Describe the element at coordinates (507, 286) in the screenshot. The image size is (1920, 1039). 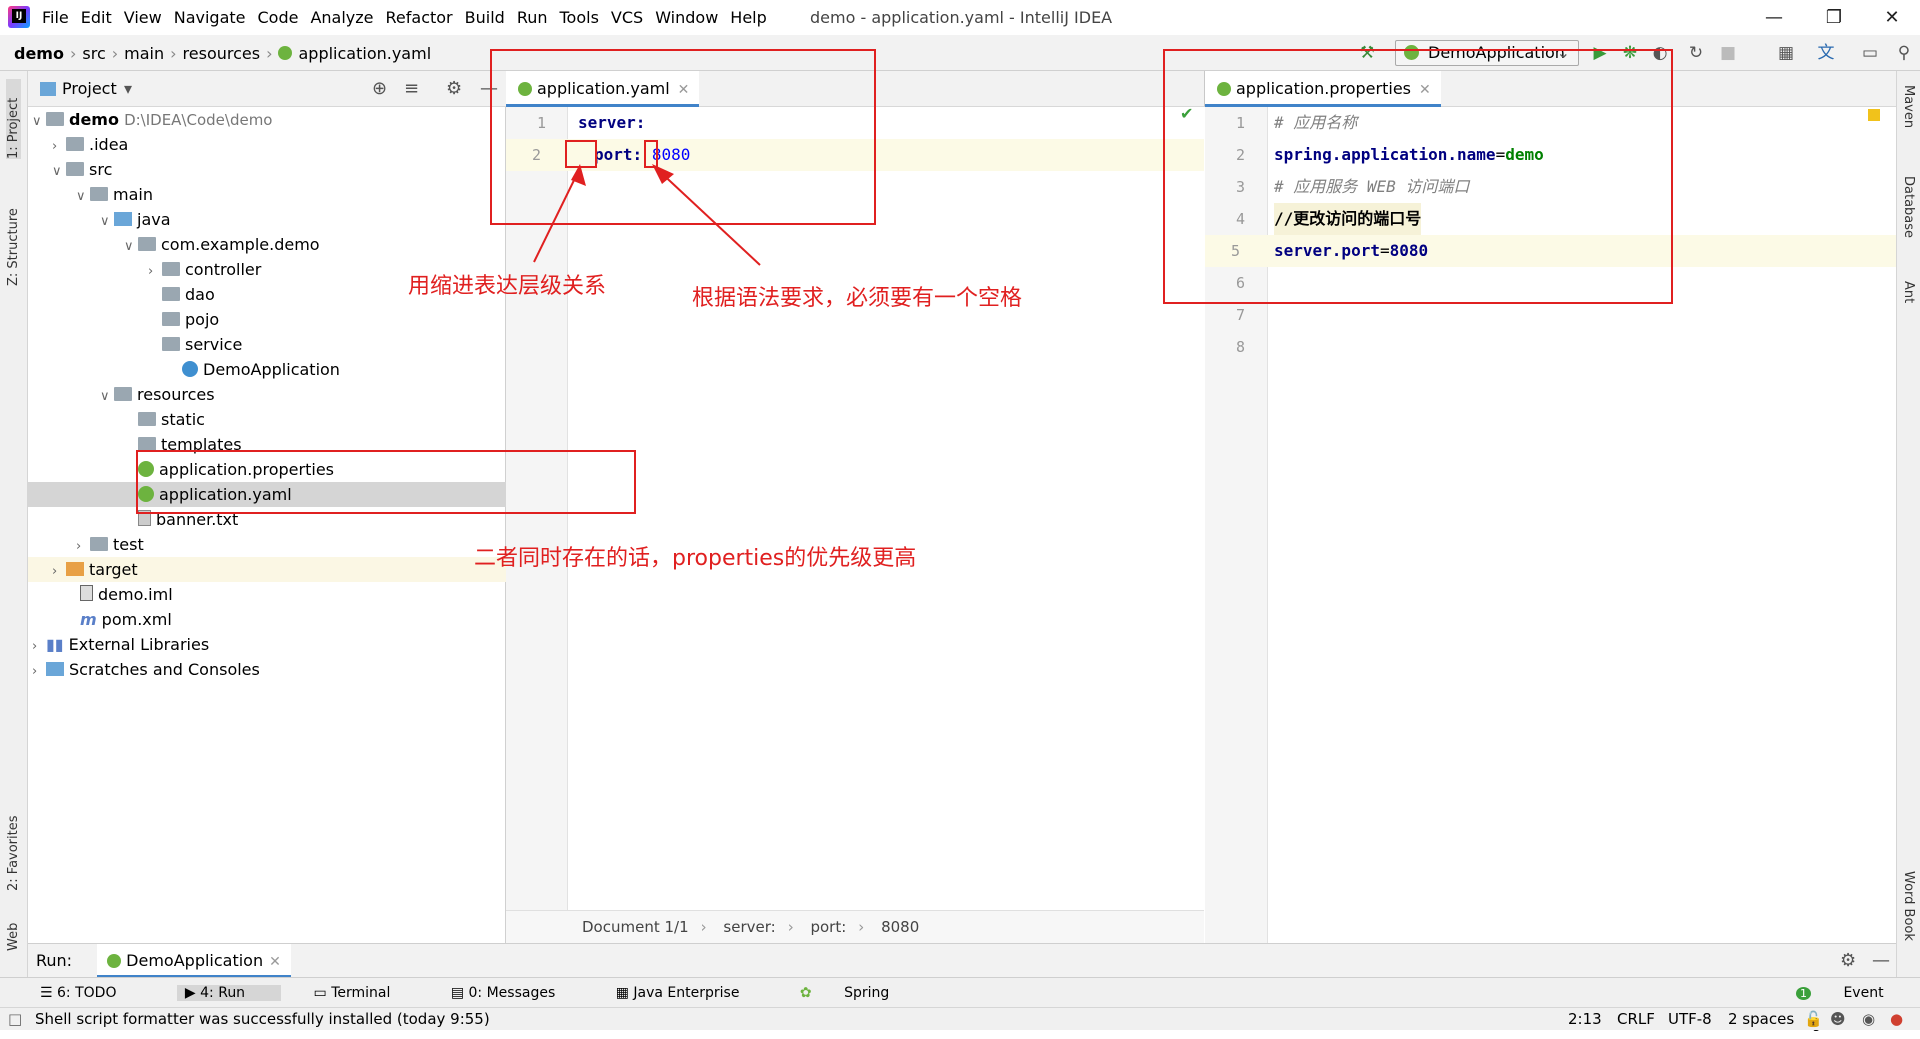
I see `annotation-indent: 用缩进表达层级关系` at that location.